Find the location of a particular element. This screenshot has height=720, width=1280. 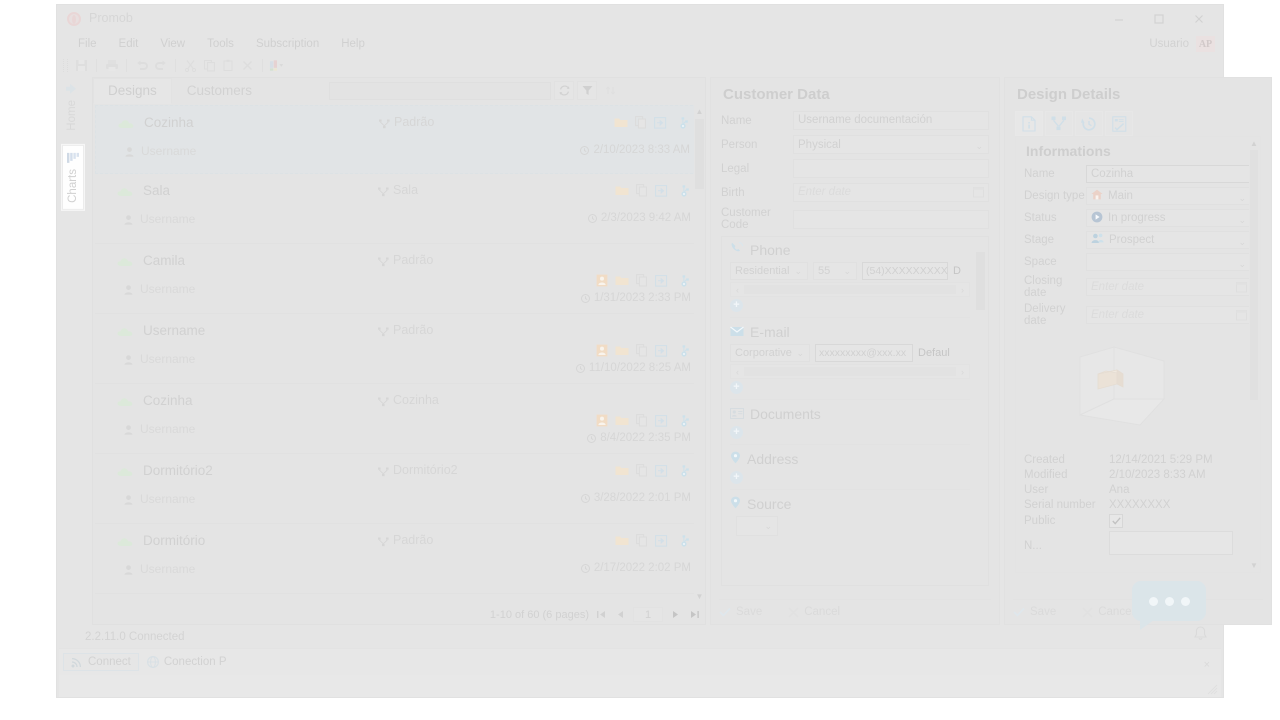

birth-date-input: Enter date is located at coordinates (891, 192).